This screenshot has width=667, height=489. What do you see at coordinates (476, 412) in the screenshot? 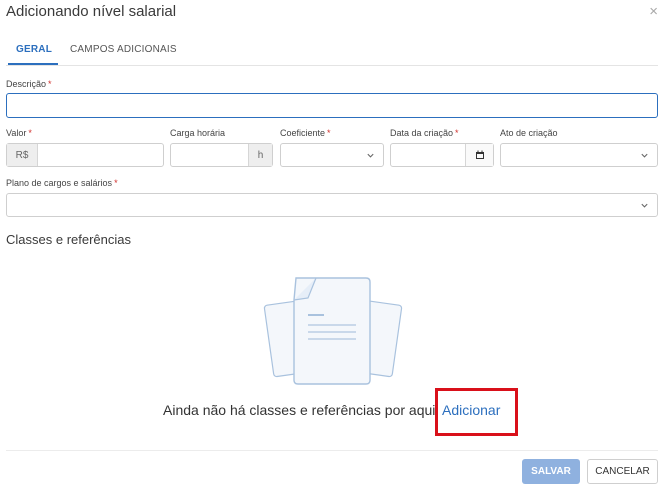
I see `highlight-box` at bounding box center [476, 412].